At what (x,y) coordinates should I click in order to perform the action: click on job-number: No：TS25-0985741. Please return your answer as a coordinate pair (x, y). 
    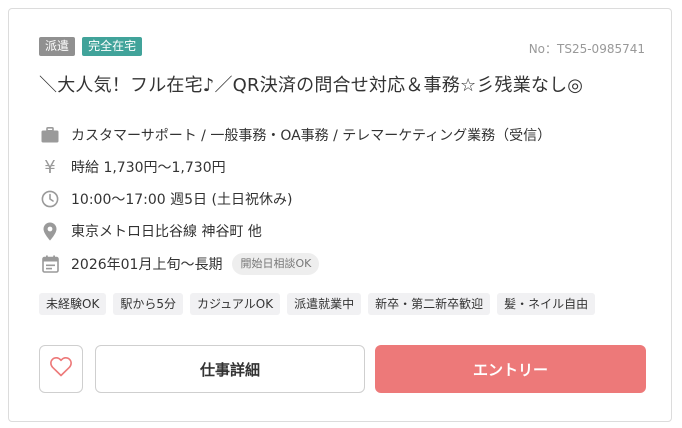
    Looking at the image, I should click on (586, 49).